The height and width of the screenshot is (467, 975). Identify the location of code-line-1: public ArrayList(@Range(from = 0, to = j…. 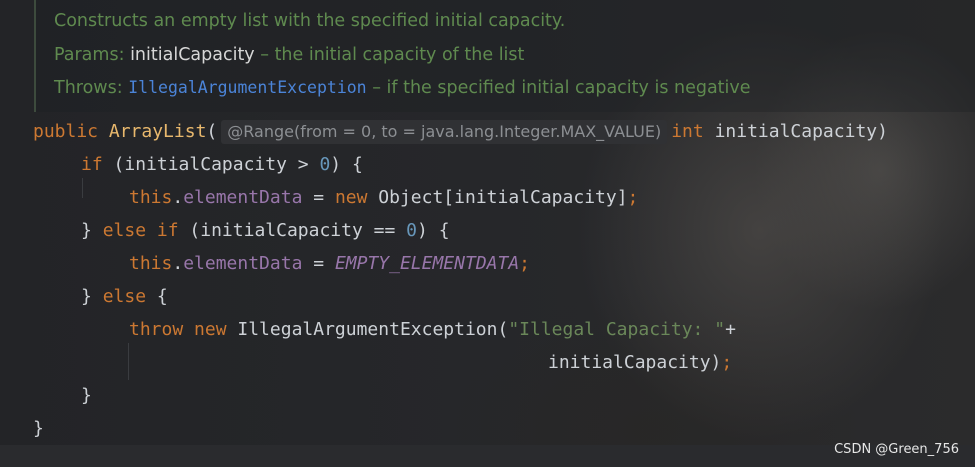
(460, 131).